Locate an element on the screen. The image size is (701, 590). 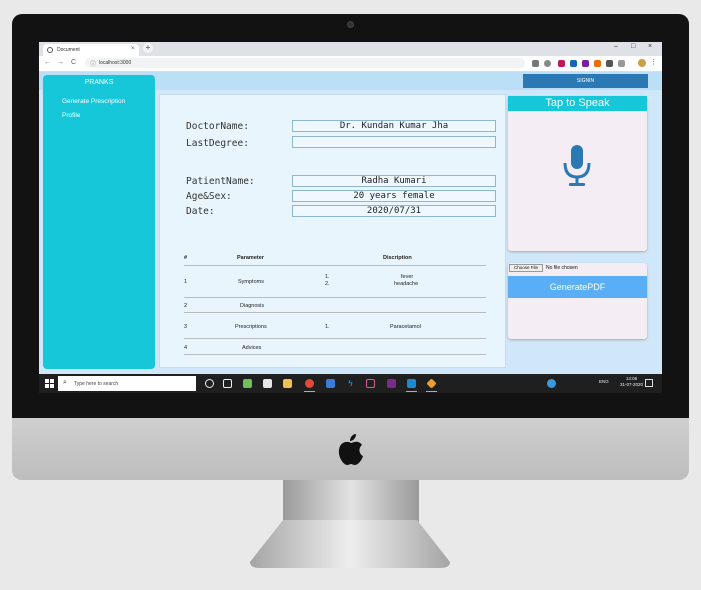
stand-neck is located at coordinates (351, 501).